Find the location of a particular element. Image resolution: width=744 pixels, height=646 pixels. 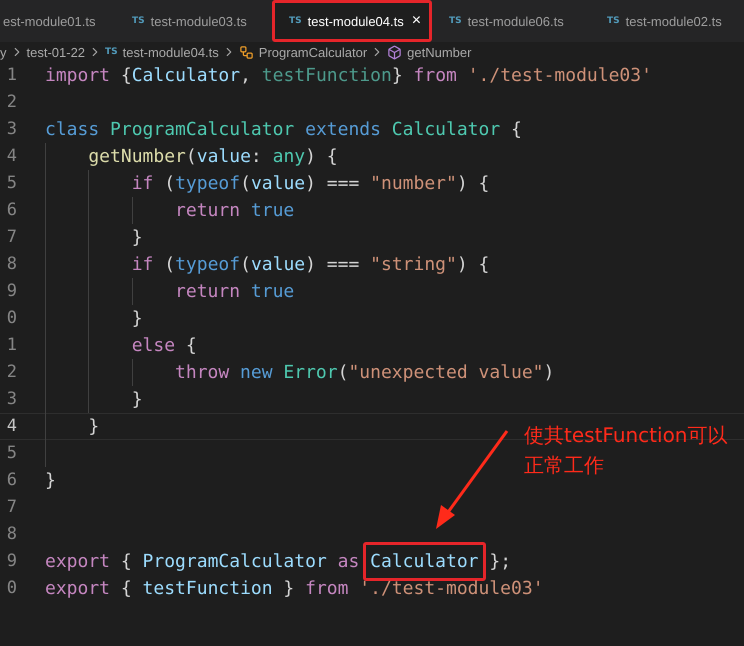

highlight-box: Calculator is located at coordinates (424, 561).